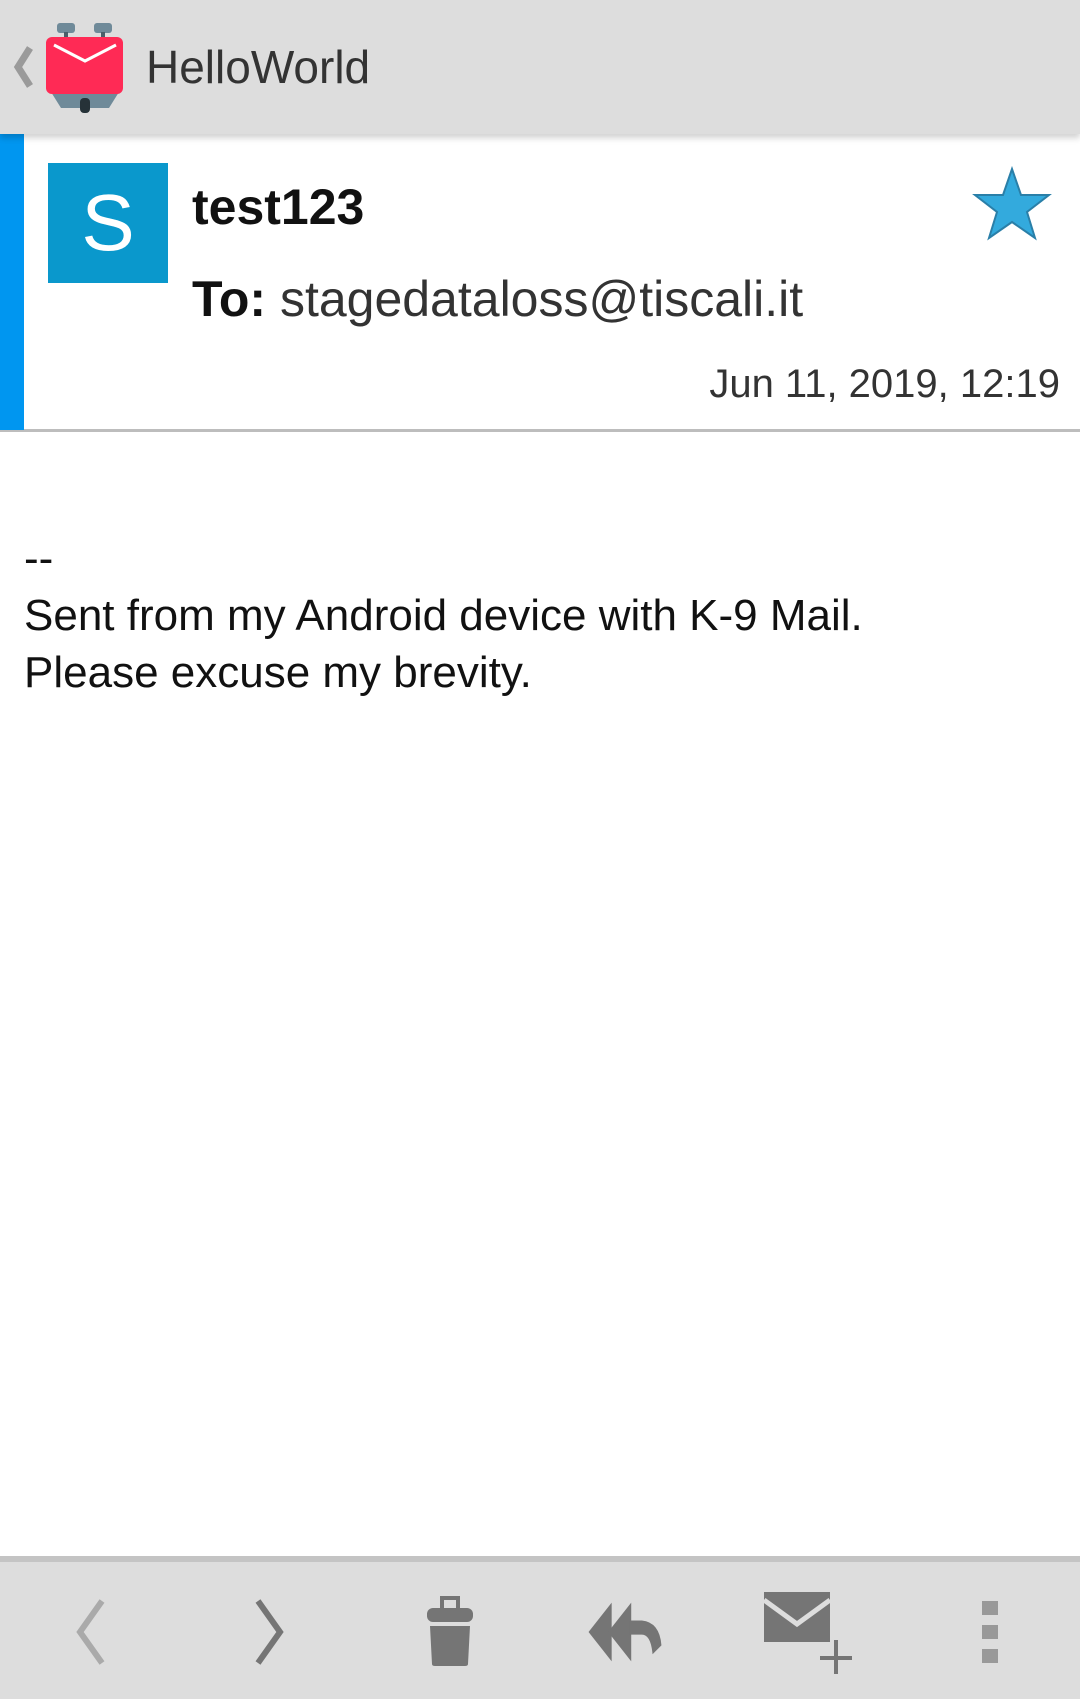  Describe the element at coordinates (540, 1627) in the screenshot. I see `bottom-toolbar` at that location.